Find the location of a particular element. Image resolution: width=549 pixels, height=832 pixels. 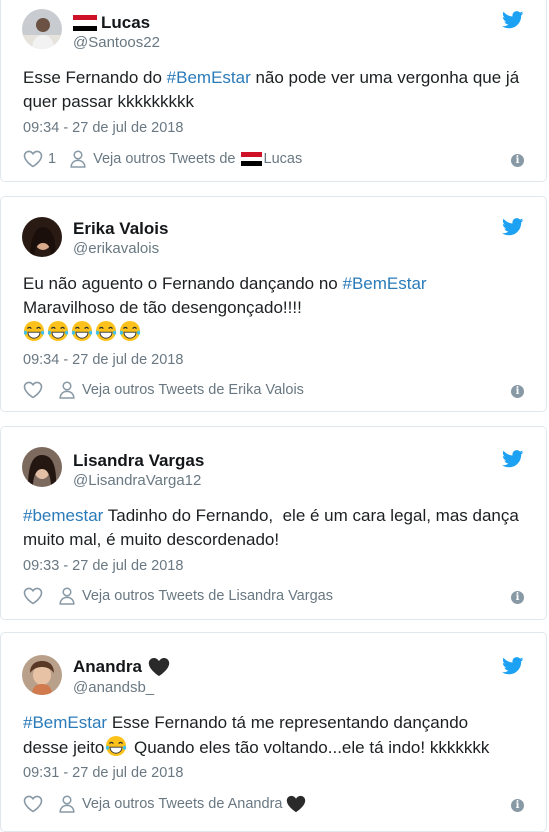

more-tweets-label: Veja outros Tweets de is located at coordinates (164, 159).